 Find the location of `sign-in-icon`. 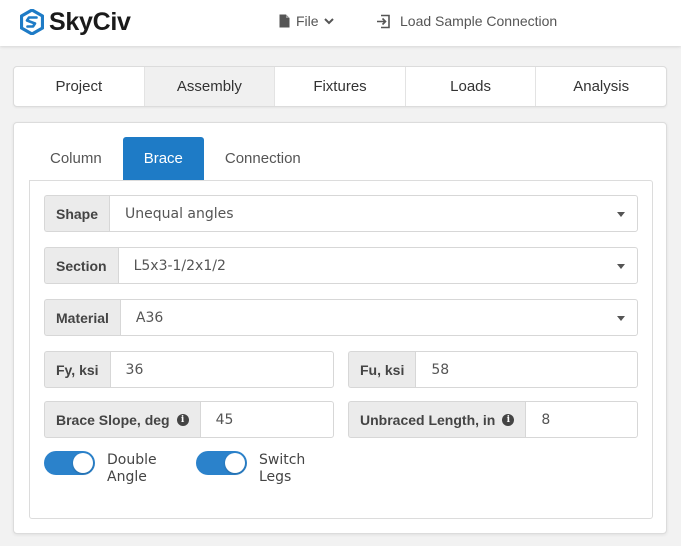

sign-in-icon is located at coordinates (383, 21).